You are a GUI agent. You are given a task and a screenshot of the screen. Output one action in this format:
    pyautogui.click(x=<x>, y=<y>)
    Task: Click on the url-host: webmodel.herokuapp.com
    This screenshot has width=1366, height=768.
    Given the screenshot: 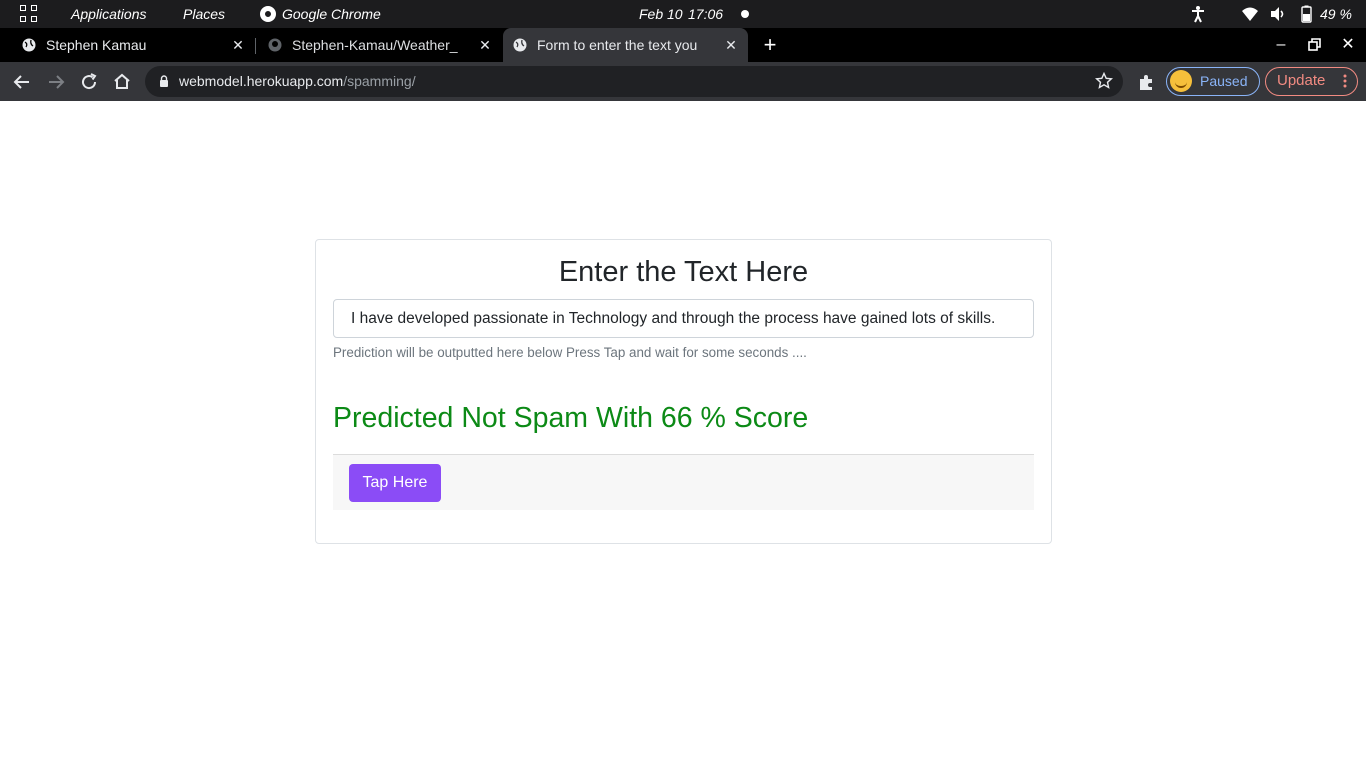 What is the action you would take?
    pyautogui.click(x=261, y=81)
    